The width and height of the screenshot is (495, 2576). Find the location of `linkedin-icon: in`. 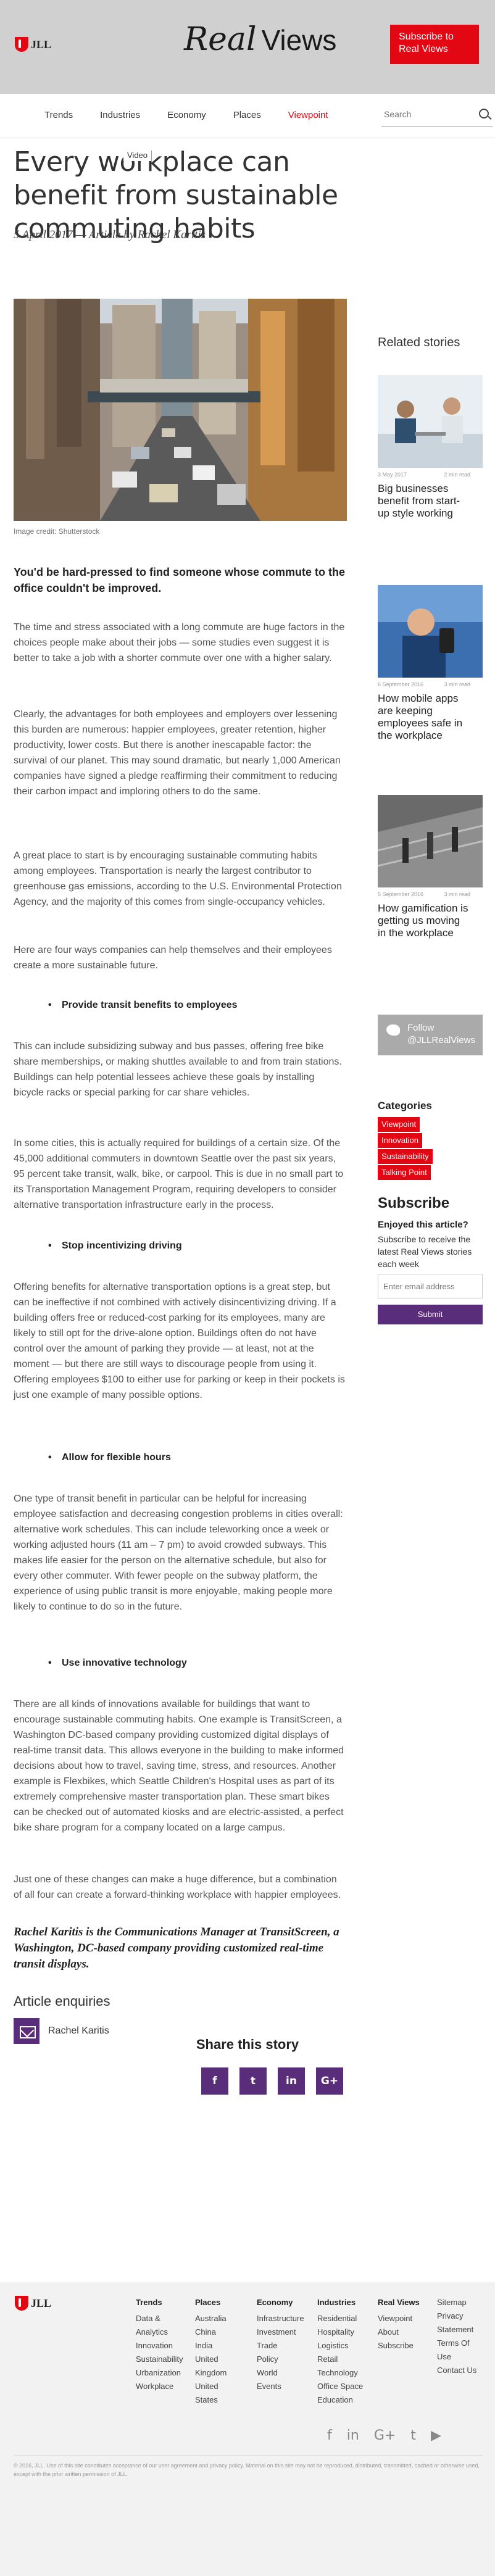

linkedin-icon: in is located at coordinates (353, 2435).